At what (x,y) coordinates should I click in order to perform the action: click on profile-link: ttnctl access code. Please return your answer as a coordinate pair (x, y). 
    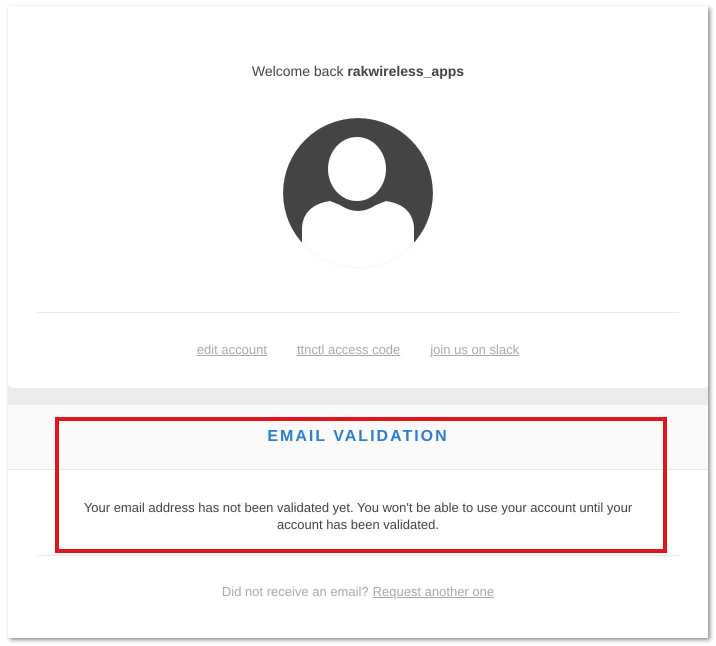
    Looking at the image, I should click on (348, 349).